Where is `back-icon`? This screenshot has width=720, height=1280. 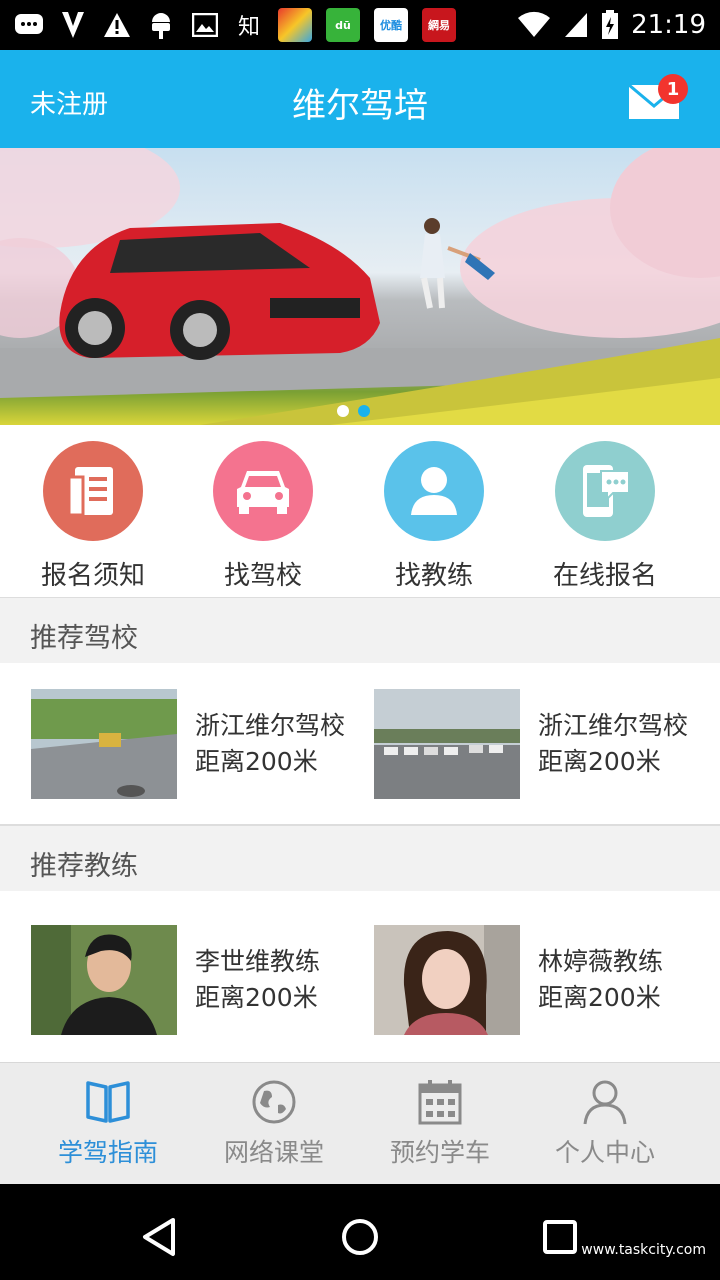
back-icon is located at coordinates (160, 1237).